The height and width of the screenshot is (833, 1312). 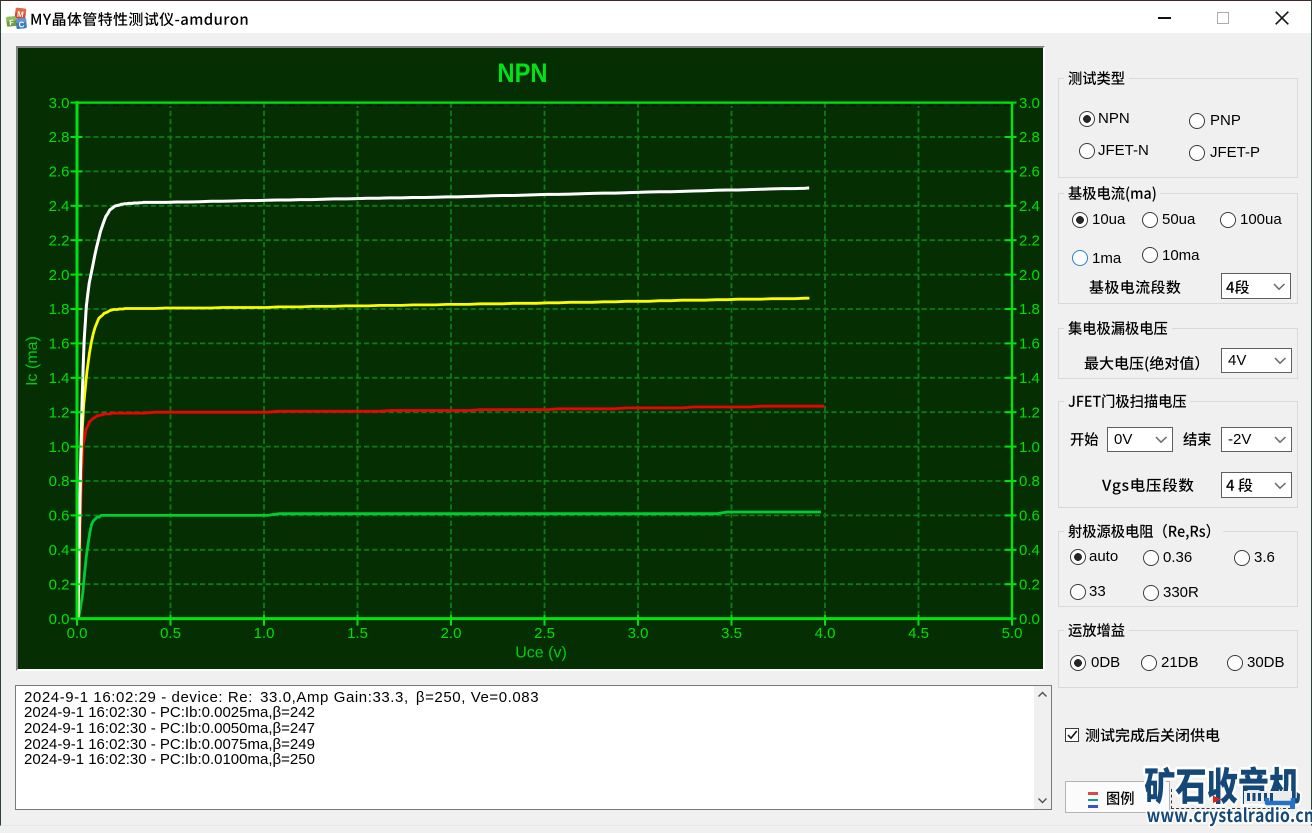 What do you see at coordinates (170, 633) in the screenshot?
I see `svg-text: 0.5` at bounding box center [170, 633].